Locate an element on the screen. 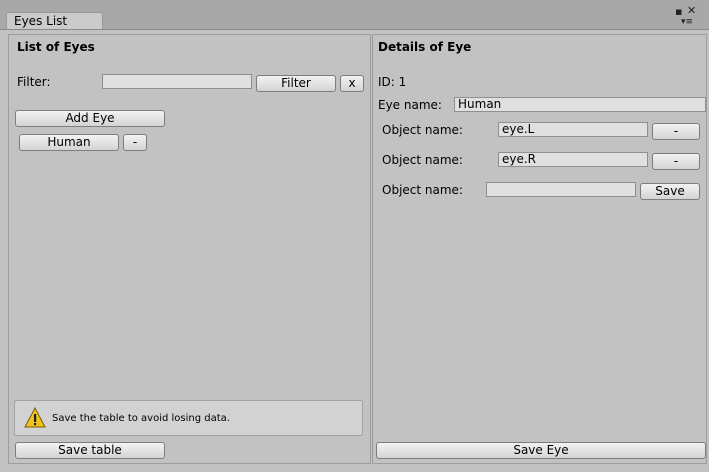 The height and width of the screenshot is (472, 709). maximize-icon: ▪ is located at coordinates (678, 11).